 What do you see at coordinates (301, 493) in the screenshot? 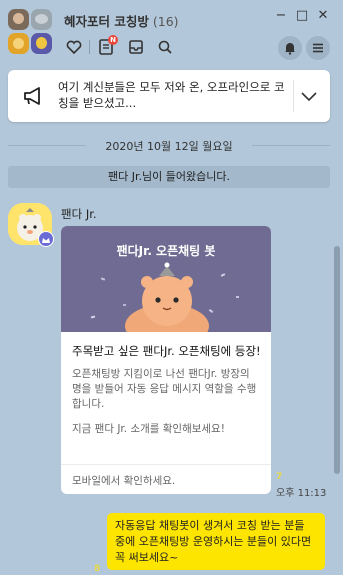
I see `message-time: 오후 11:13` at bounding box center [301, 493].